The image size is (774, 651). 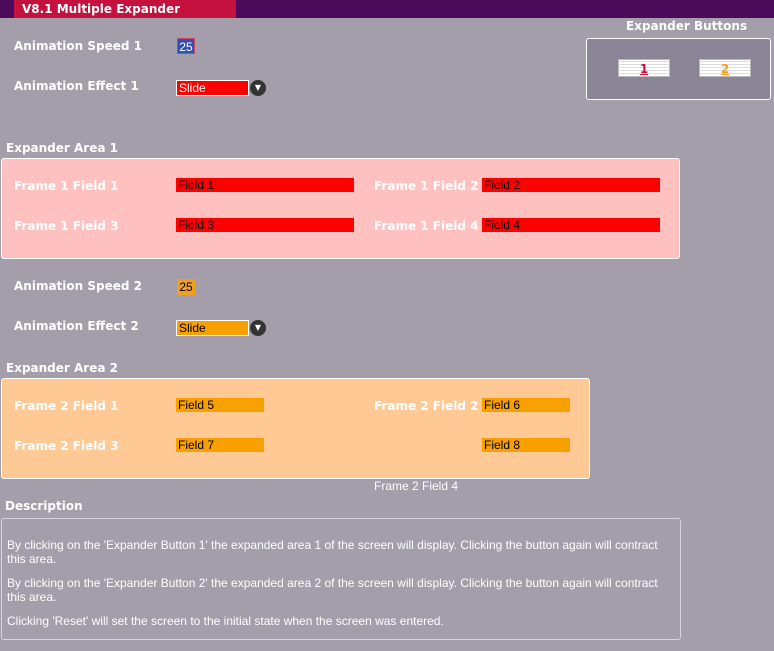 I want to click on expander-button-2: 2, so click(x=725, y=68).